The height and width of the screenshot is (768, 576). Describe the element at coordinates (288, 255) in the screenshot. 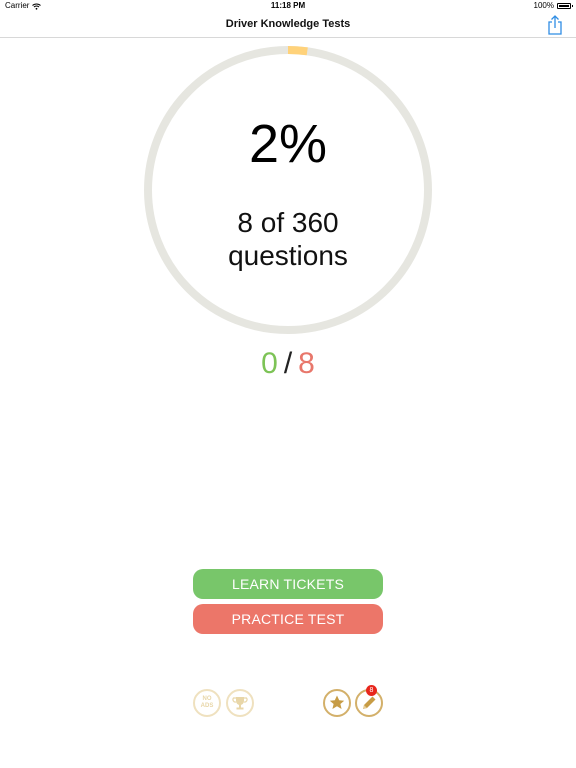

I see `progress-count-unit: questions` at that location.